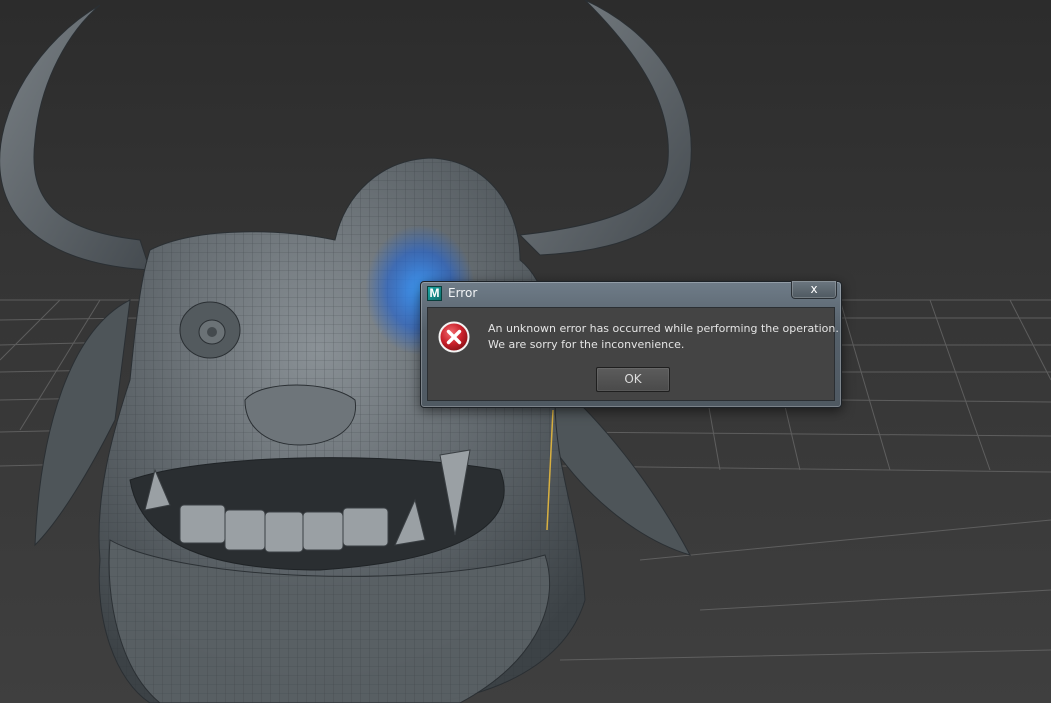 The image size is (1051, 703). Describe the element at coordinates (454, 337) in the screenshot. I see `error-x-icon` at that location.